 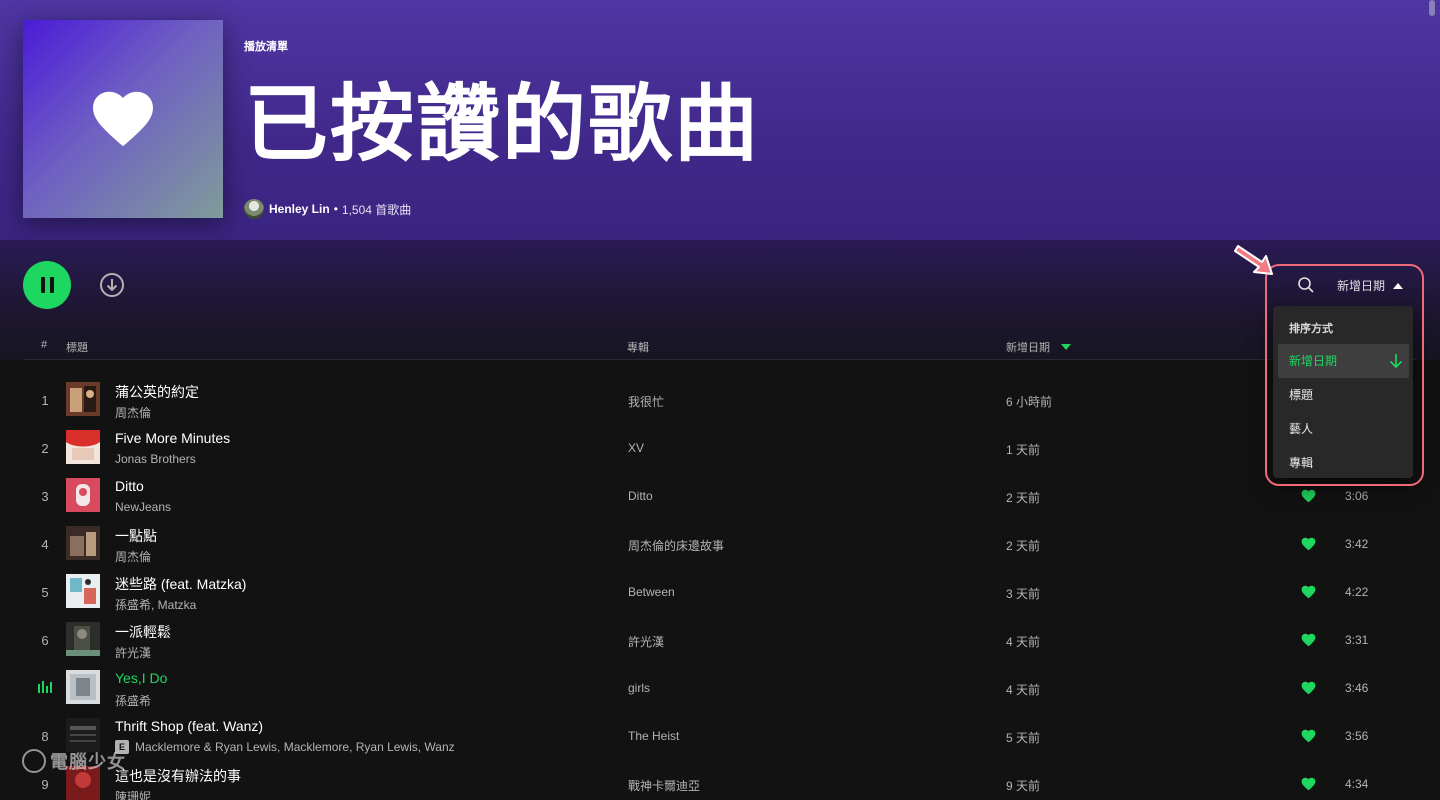 I want to click on track-artist: Jonas Brothers, so click(x=155, y=459).